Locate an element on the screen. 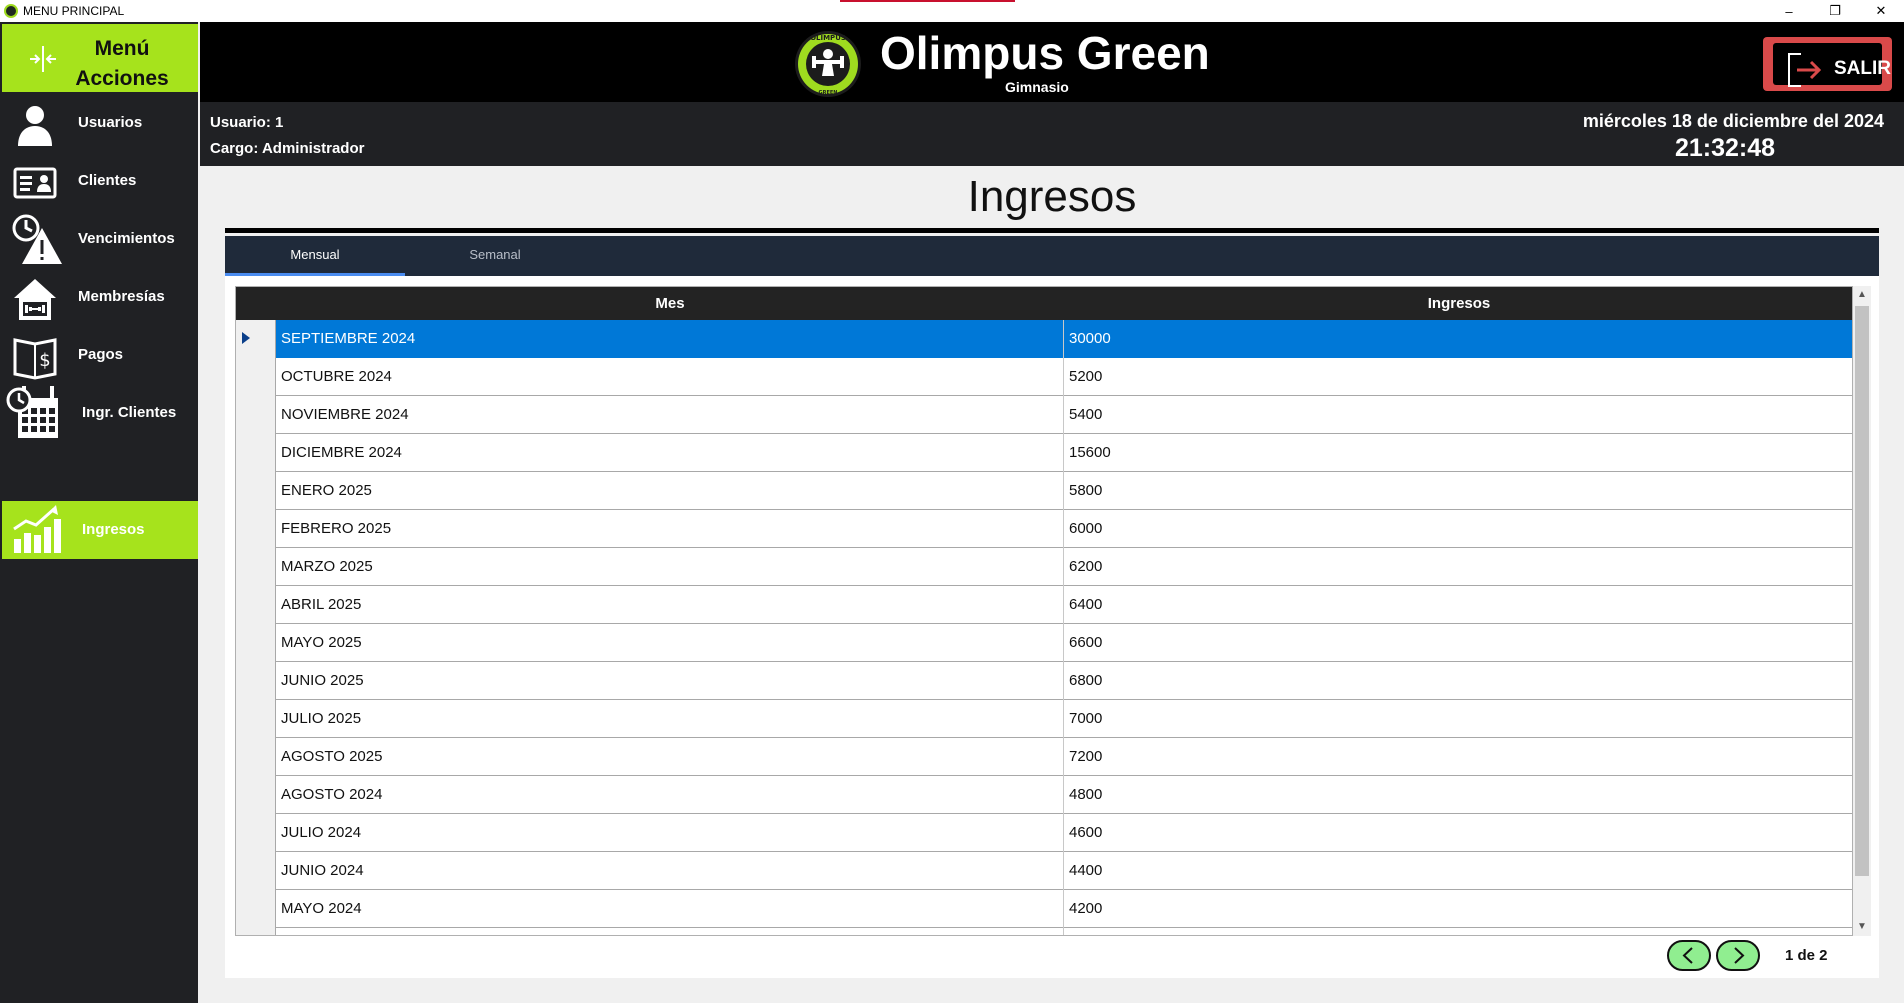  cell-ingresos: 6200 is located at coordinates (1458, 567).